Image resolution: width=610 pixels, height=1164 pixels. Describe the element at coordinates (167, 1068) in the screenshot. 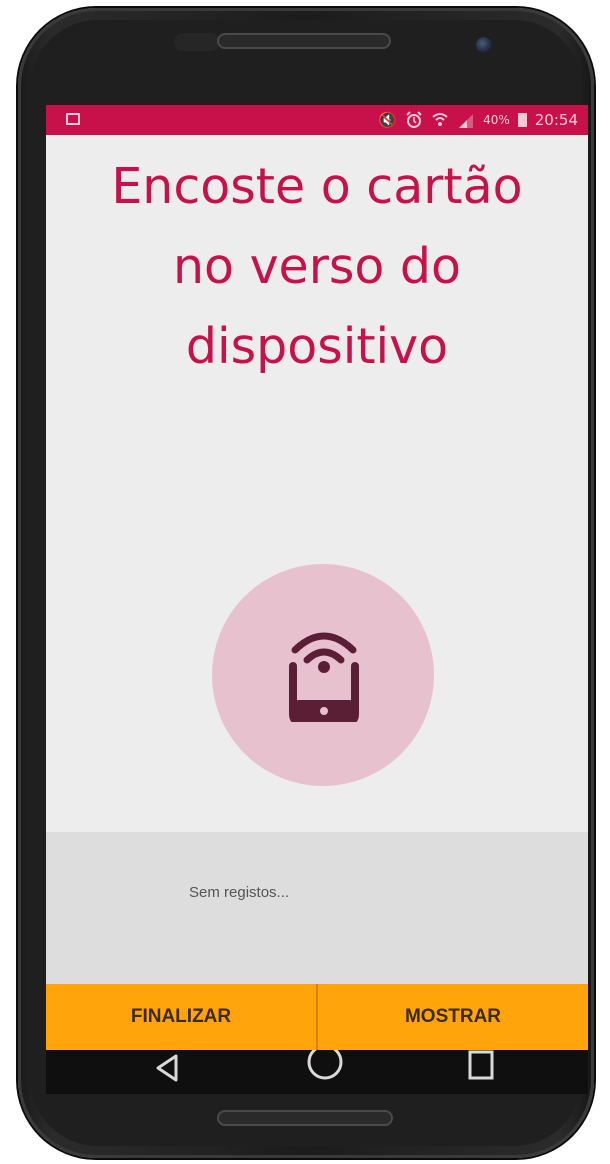

I see `back-triangle-icon` at that location.